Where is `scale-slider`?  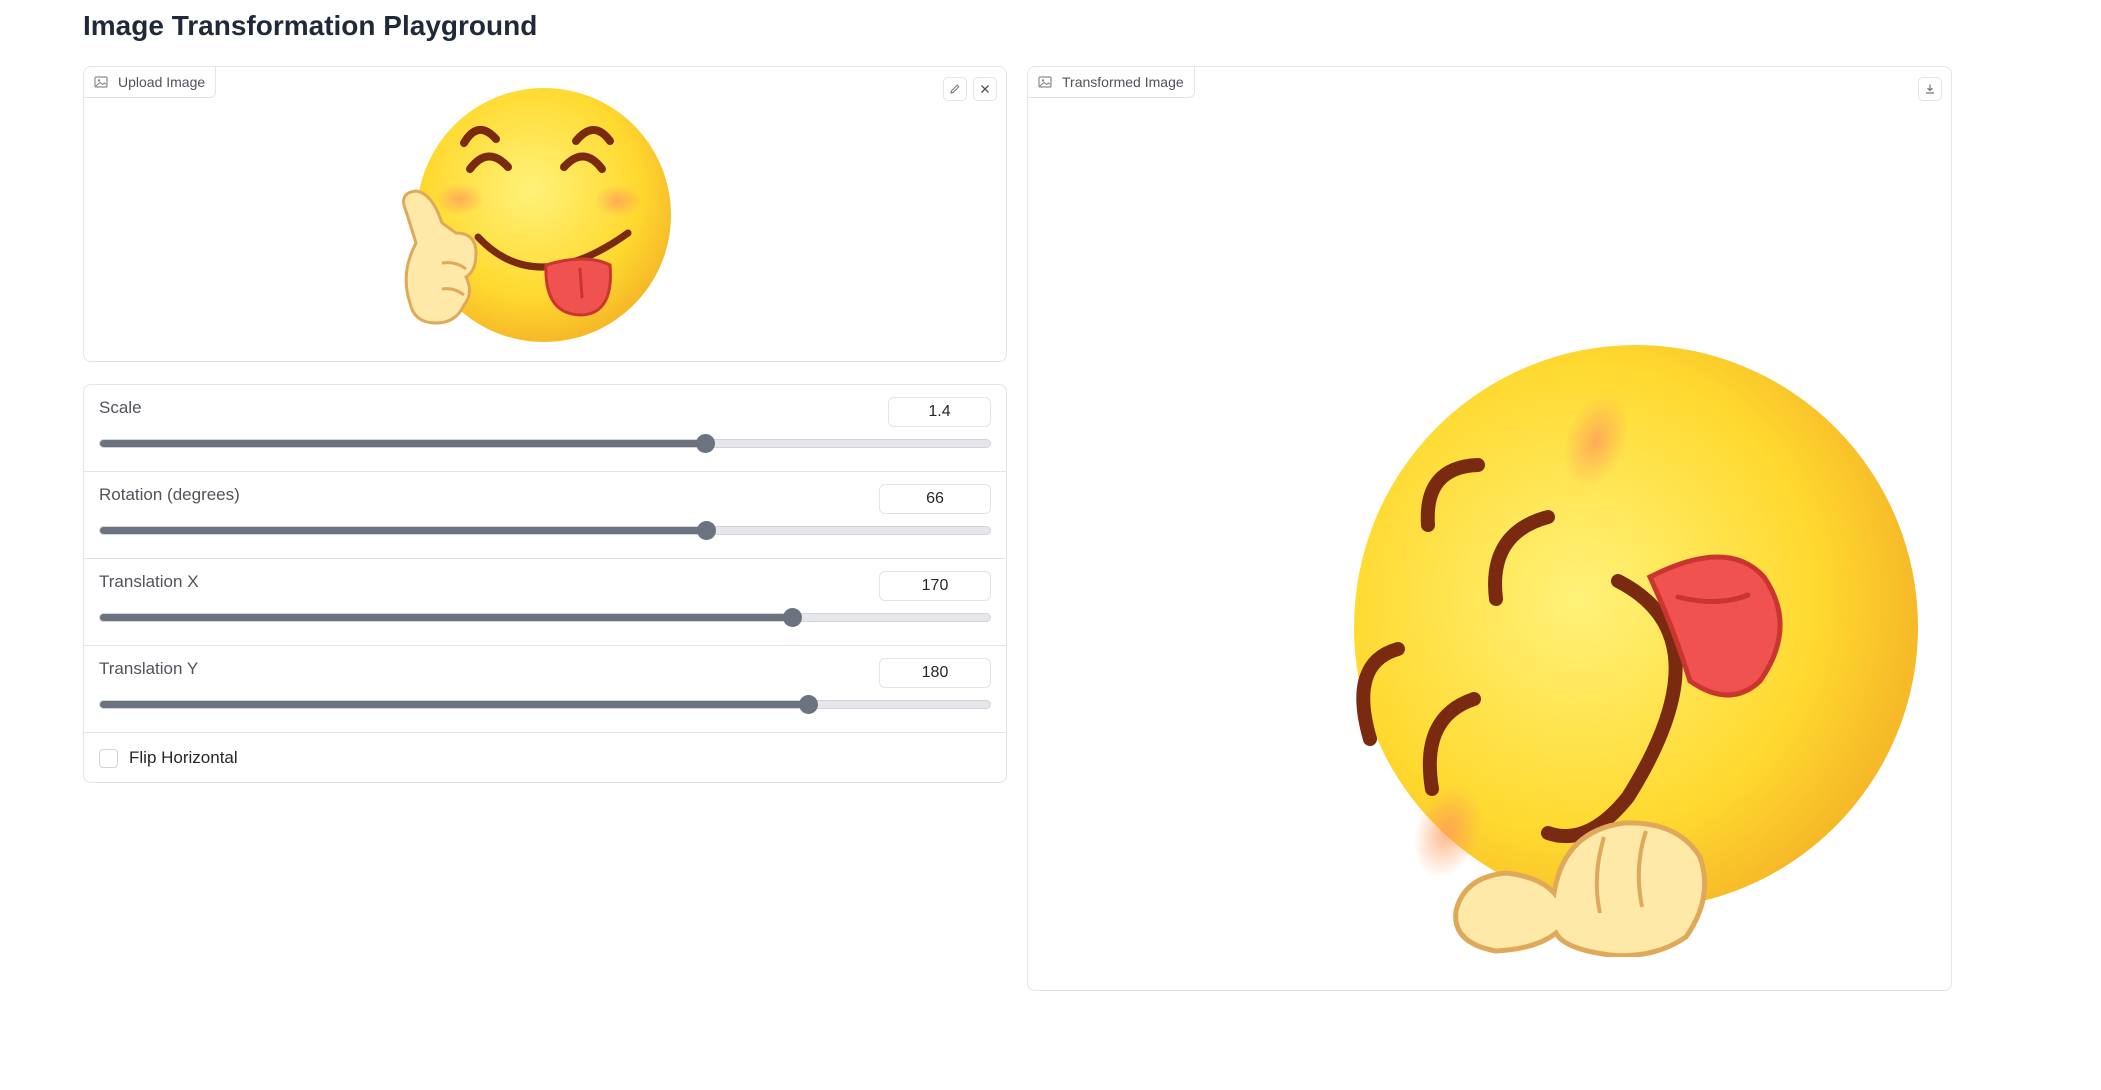
scale-slider is located at coordinates (545, 443).